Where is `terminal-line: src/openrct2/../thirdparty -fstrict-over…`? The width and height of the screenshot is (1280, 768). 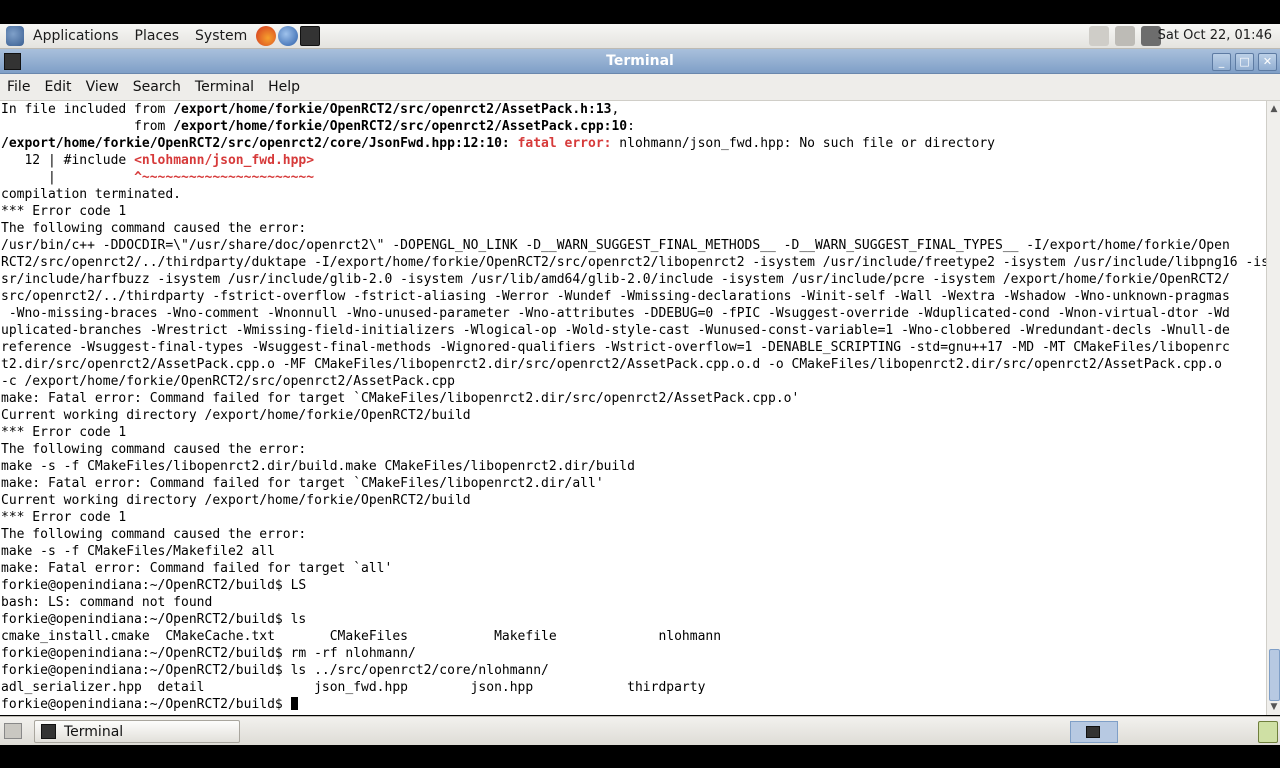
terminal-line: src/openrct2/../thirdparty -fstrict-over… is located at coordinates (615, 296).